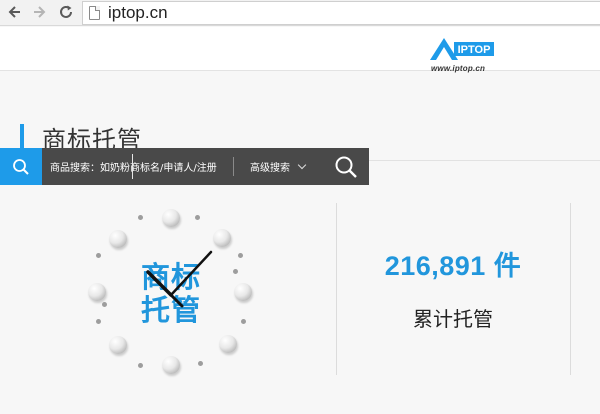 The height and width of the screenshot is (414, 600). What do you see at coordinates (270, 168) in the screenshot?
I see `advanced-search-label: 高级搜索` at bounding box center [270, 168].